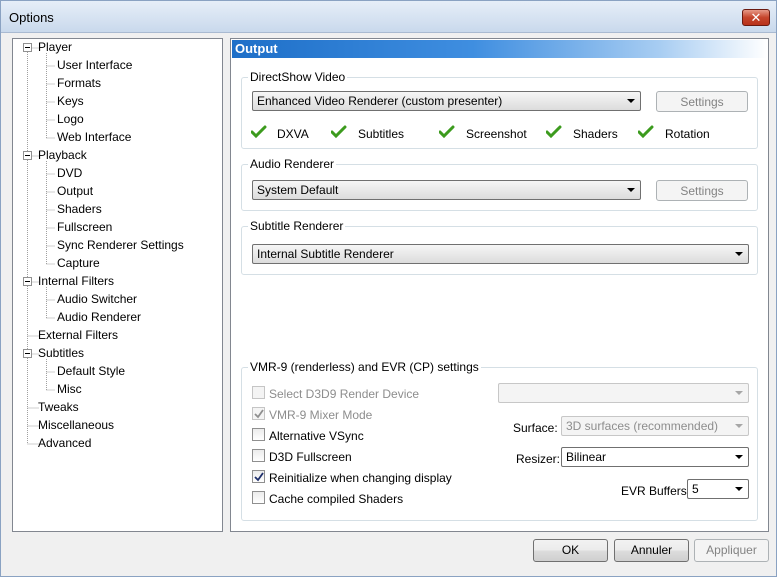 The width and height of the screenshot is (777, 577). Describe the element at coordinates (651, 550) in the screenshot. I see `cancel-button: Annuler` at that location.